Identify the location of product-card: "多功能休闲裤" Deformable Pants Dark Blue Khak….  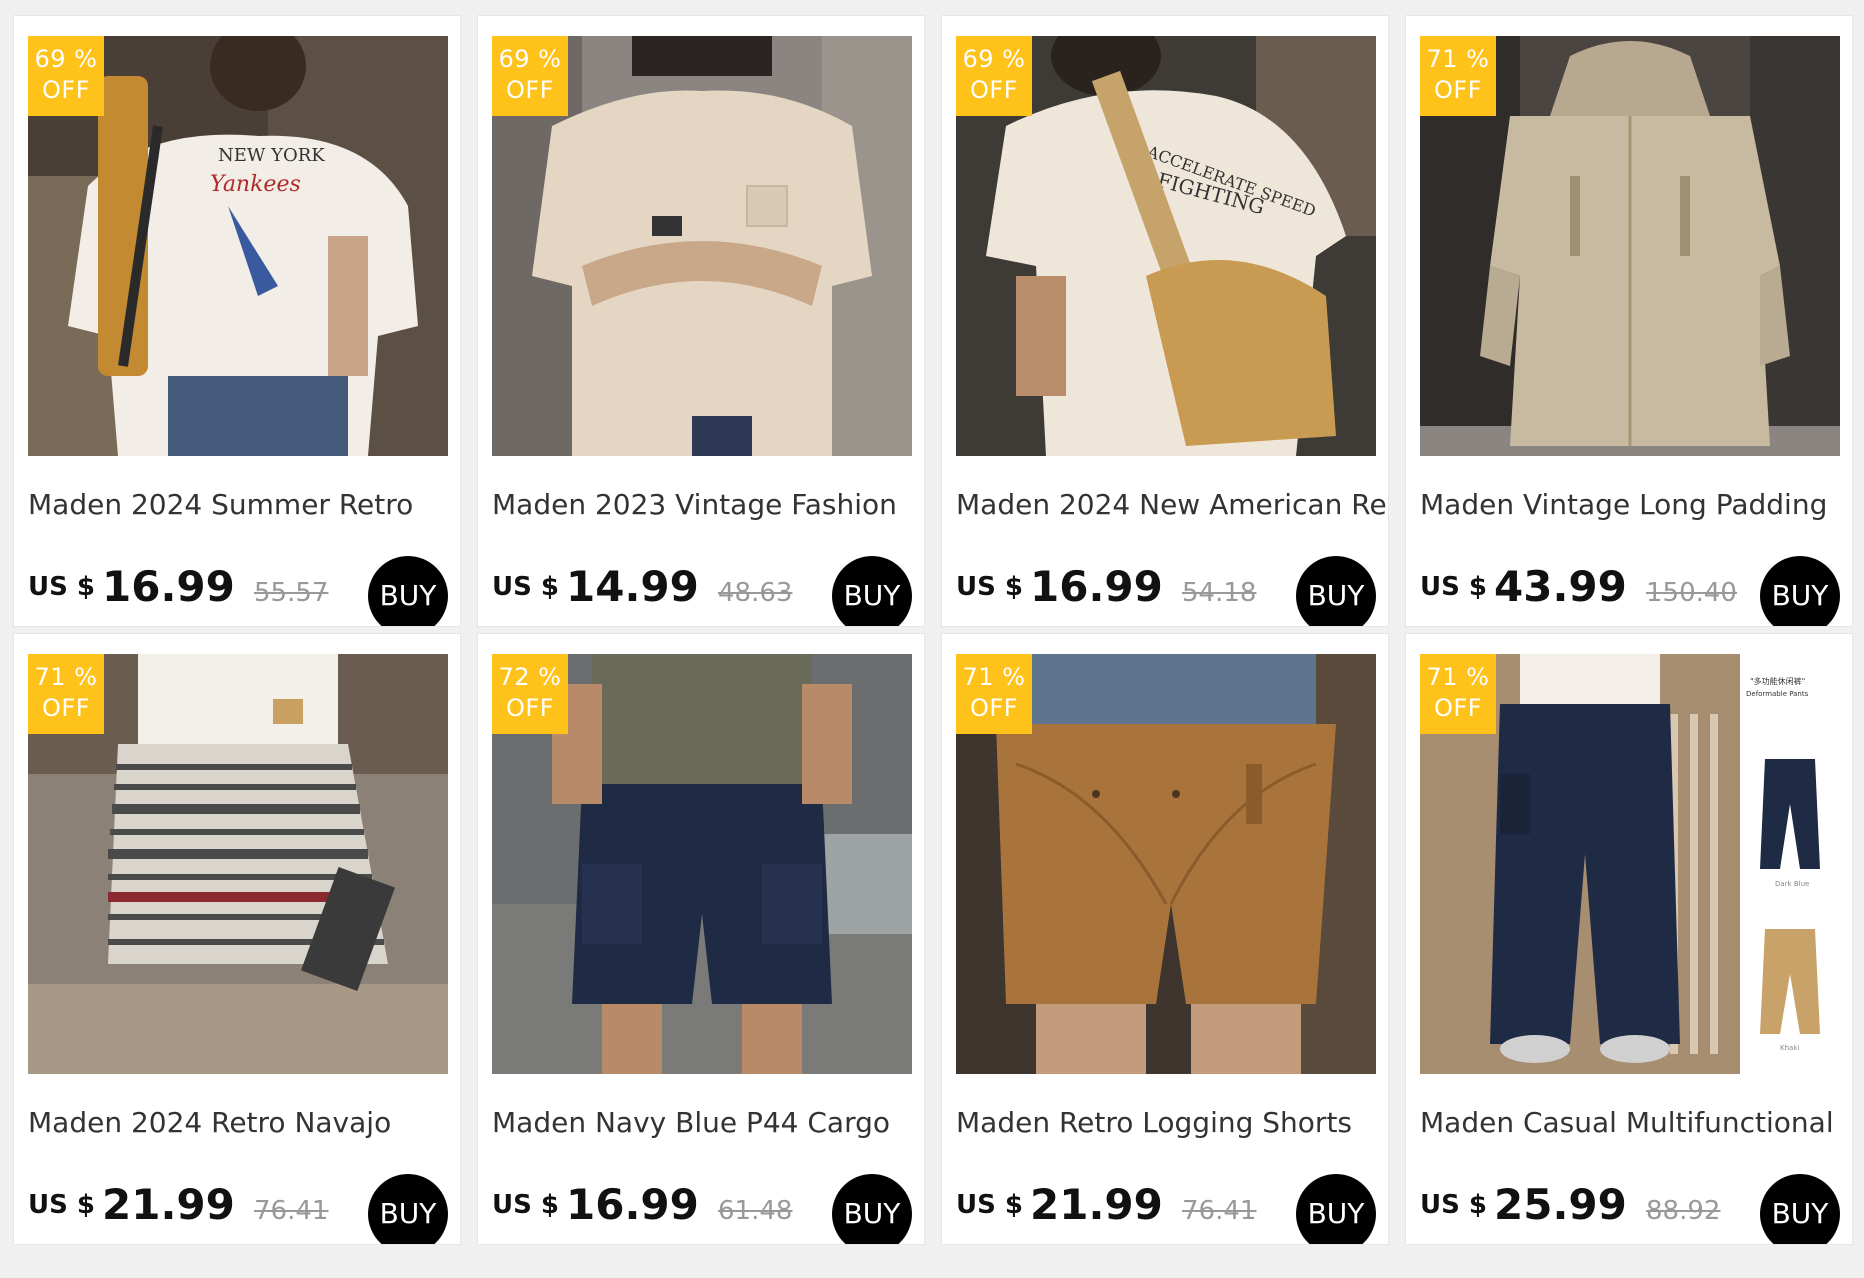
(1629, 939).